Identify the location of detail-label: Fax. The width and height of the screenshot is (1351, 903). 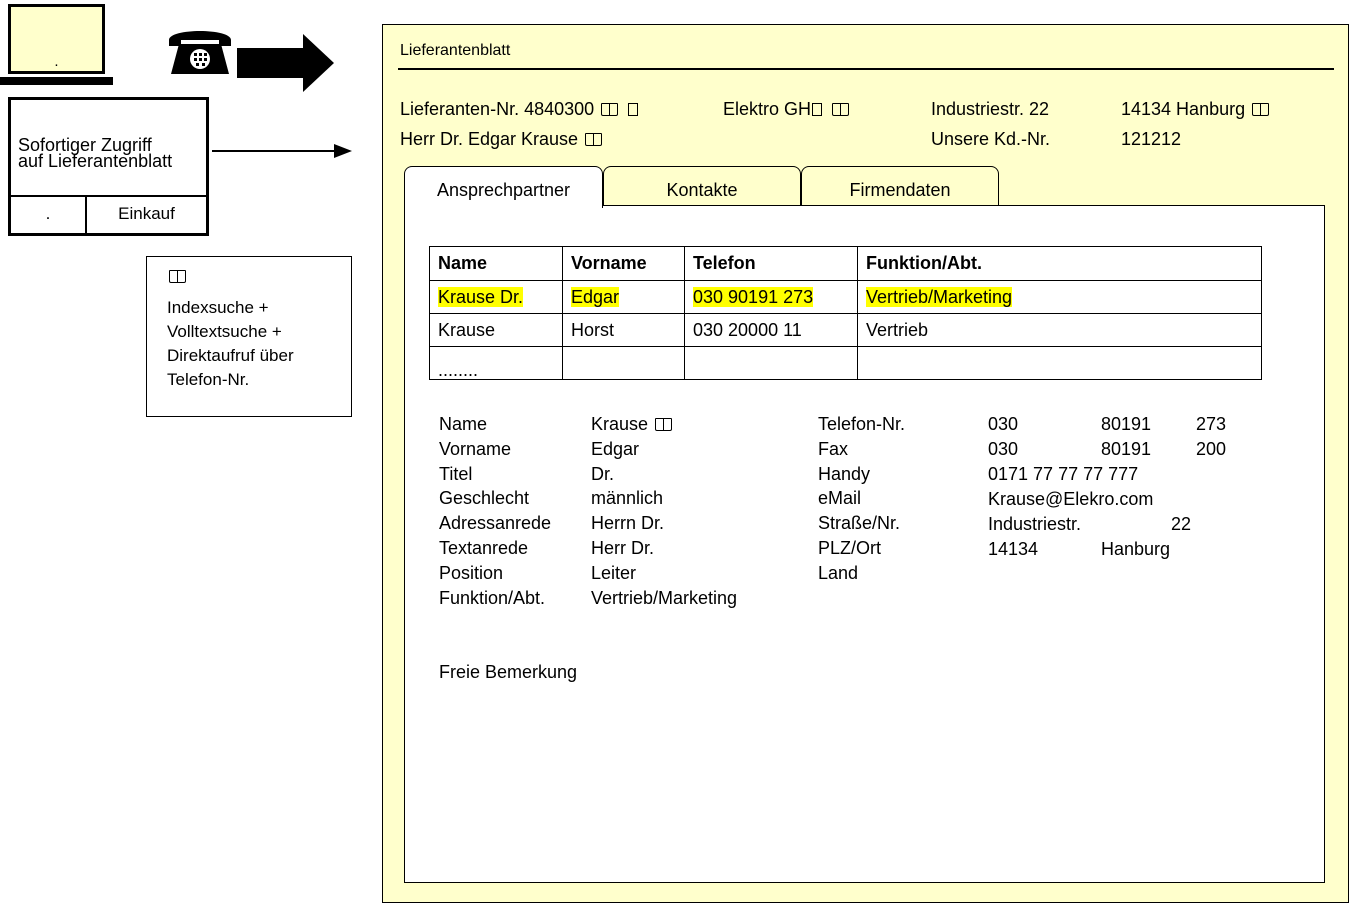
(833, 448).